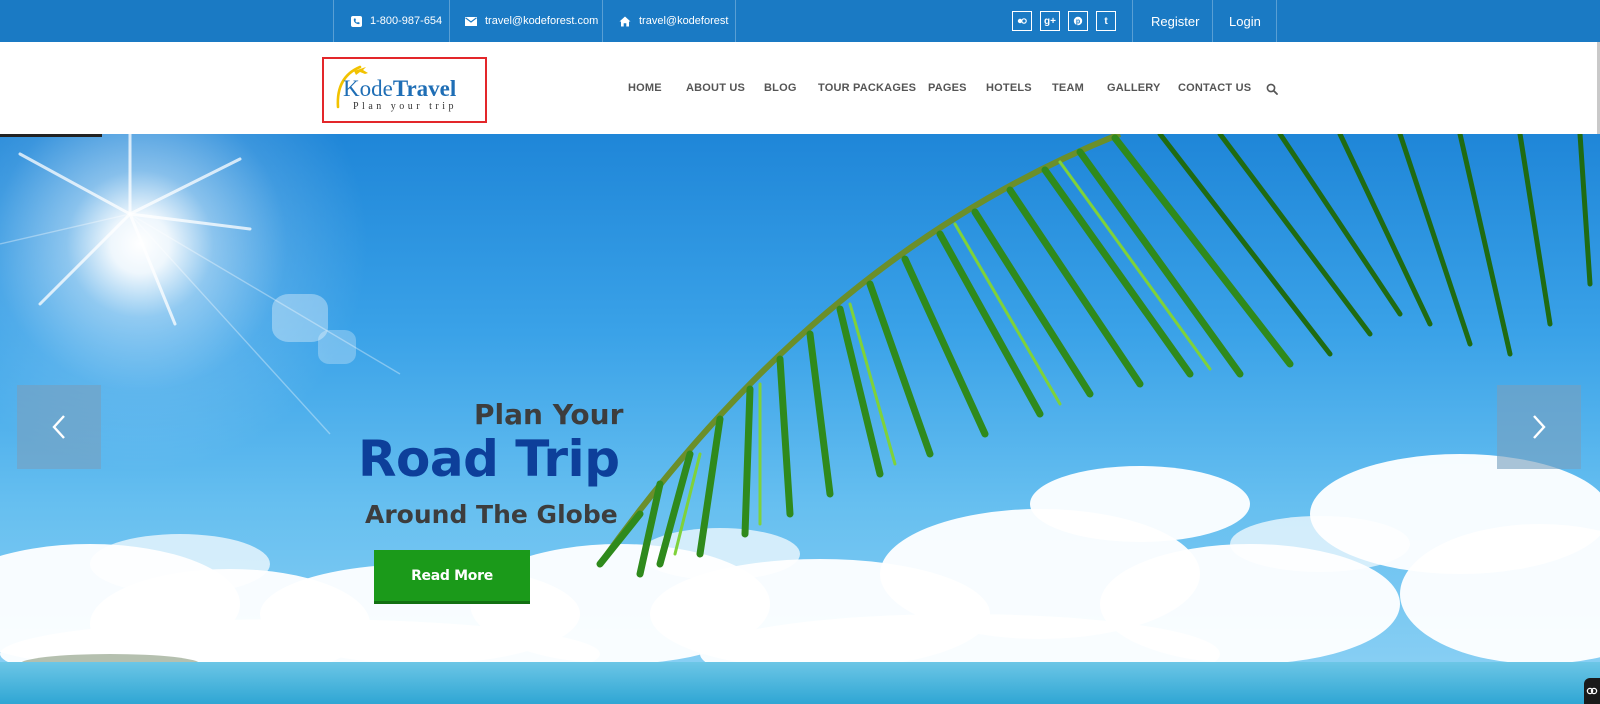  I want to click on logo-tagline: Plan your trip, so click(405, 106).